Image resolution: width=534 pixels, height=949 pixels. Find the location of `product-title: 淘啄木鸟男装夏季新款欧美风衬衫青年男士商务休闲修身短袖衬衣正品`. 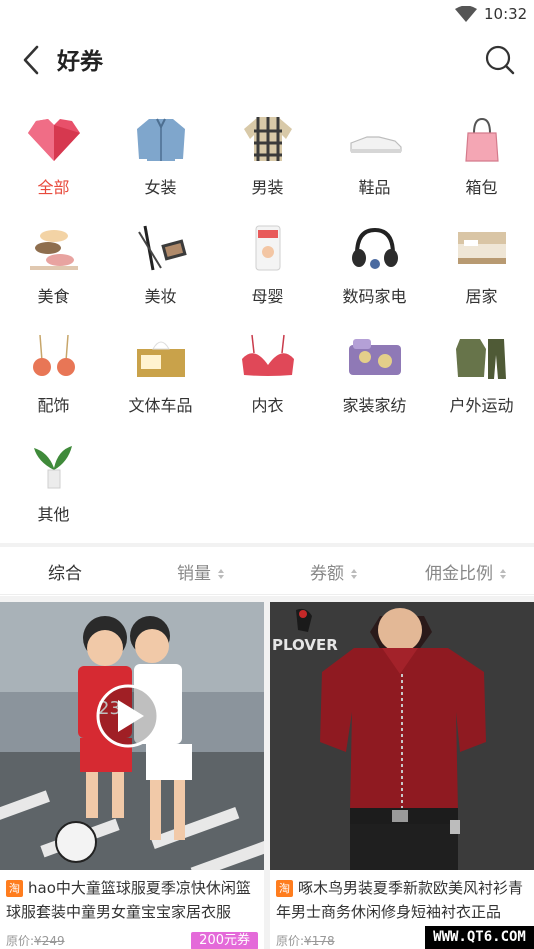

product-title: 淘啄木鸟男装夏季新款欧美风衬衫青年男士商务休闲修身短袖衬衣正品 is located at coordinates (403, 900).